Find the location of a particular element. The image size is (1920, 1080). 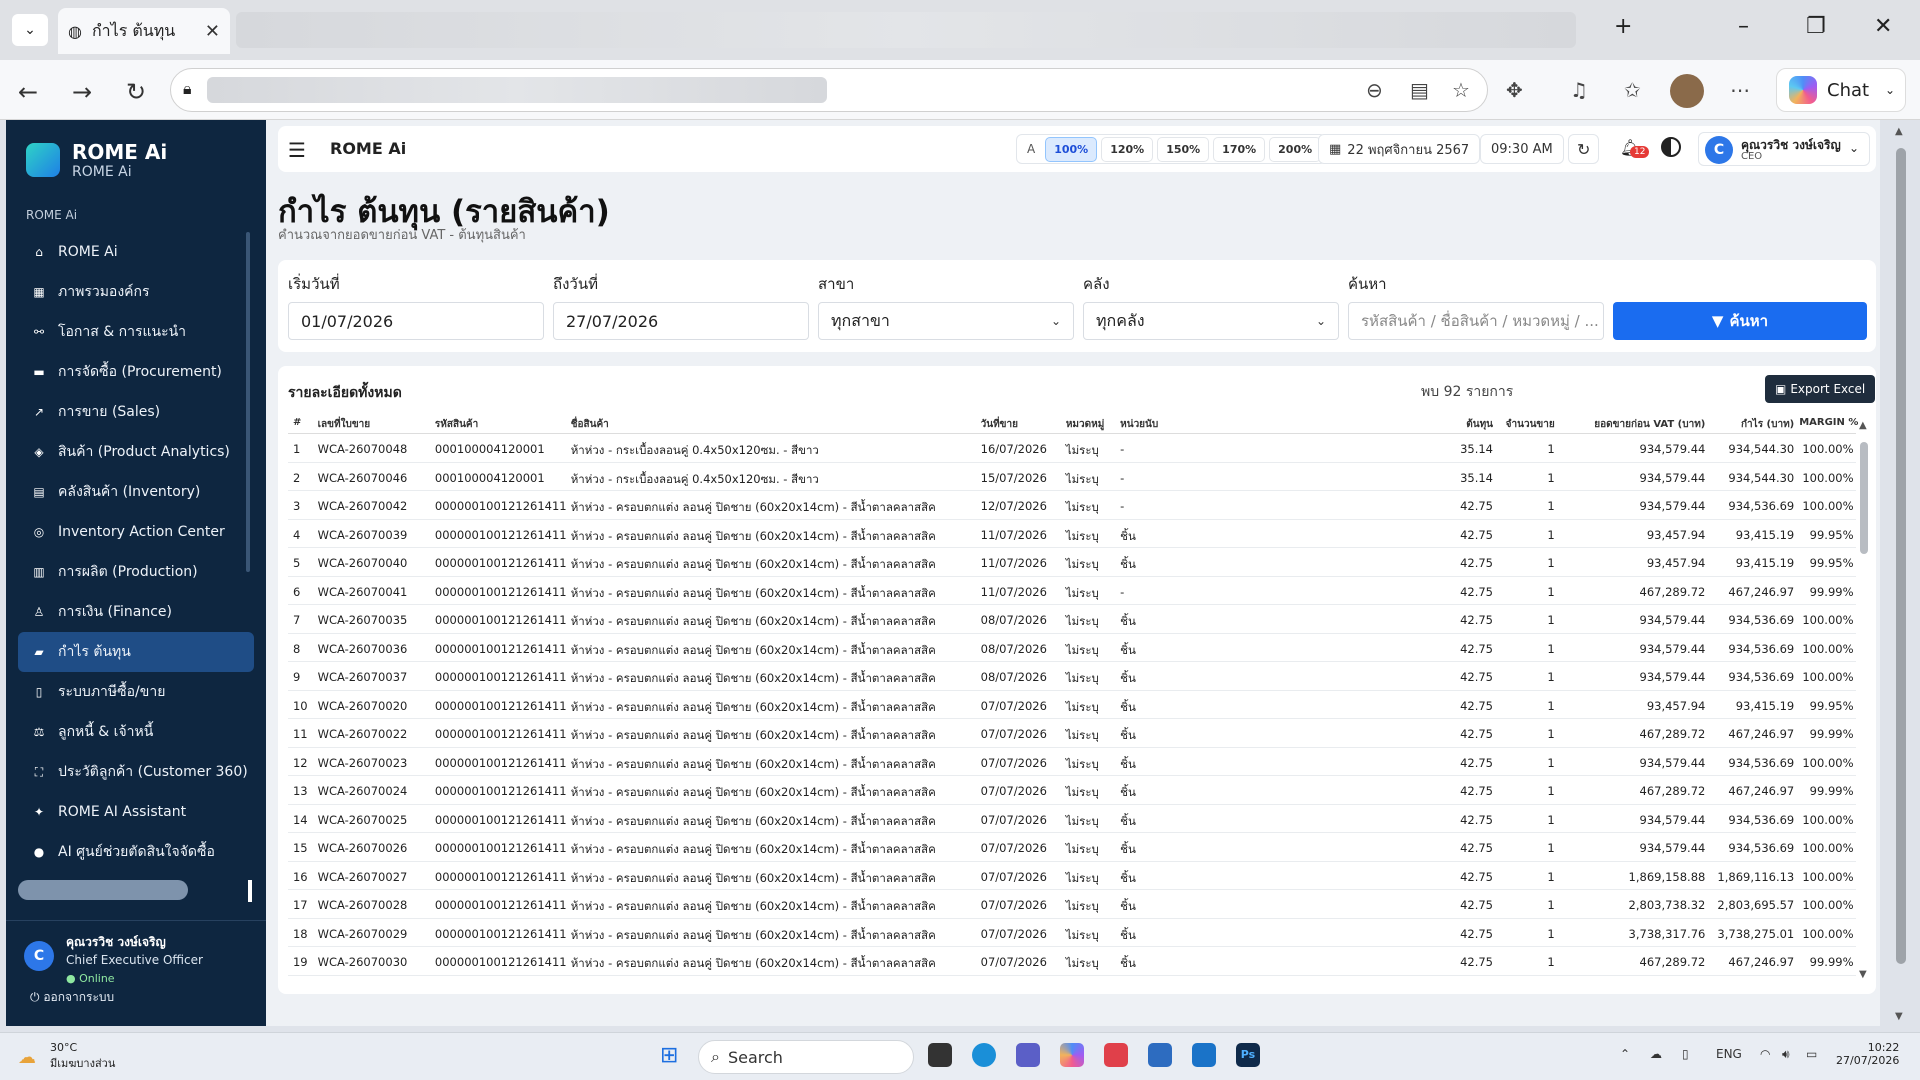

tab-list-chevron-icon: ⌄ is located at coordinates (30, 30).